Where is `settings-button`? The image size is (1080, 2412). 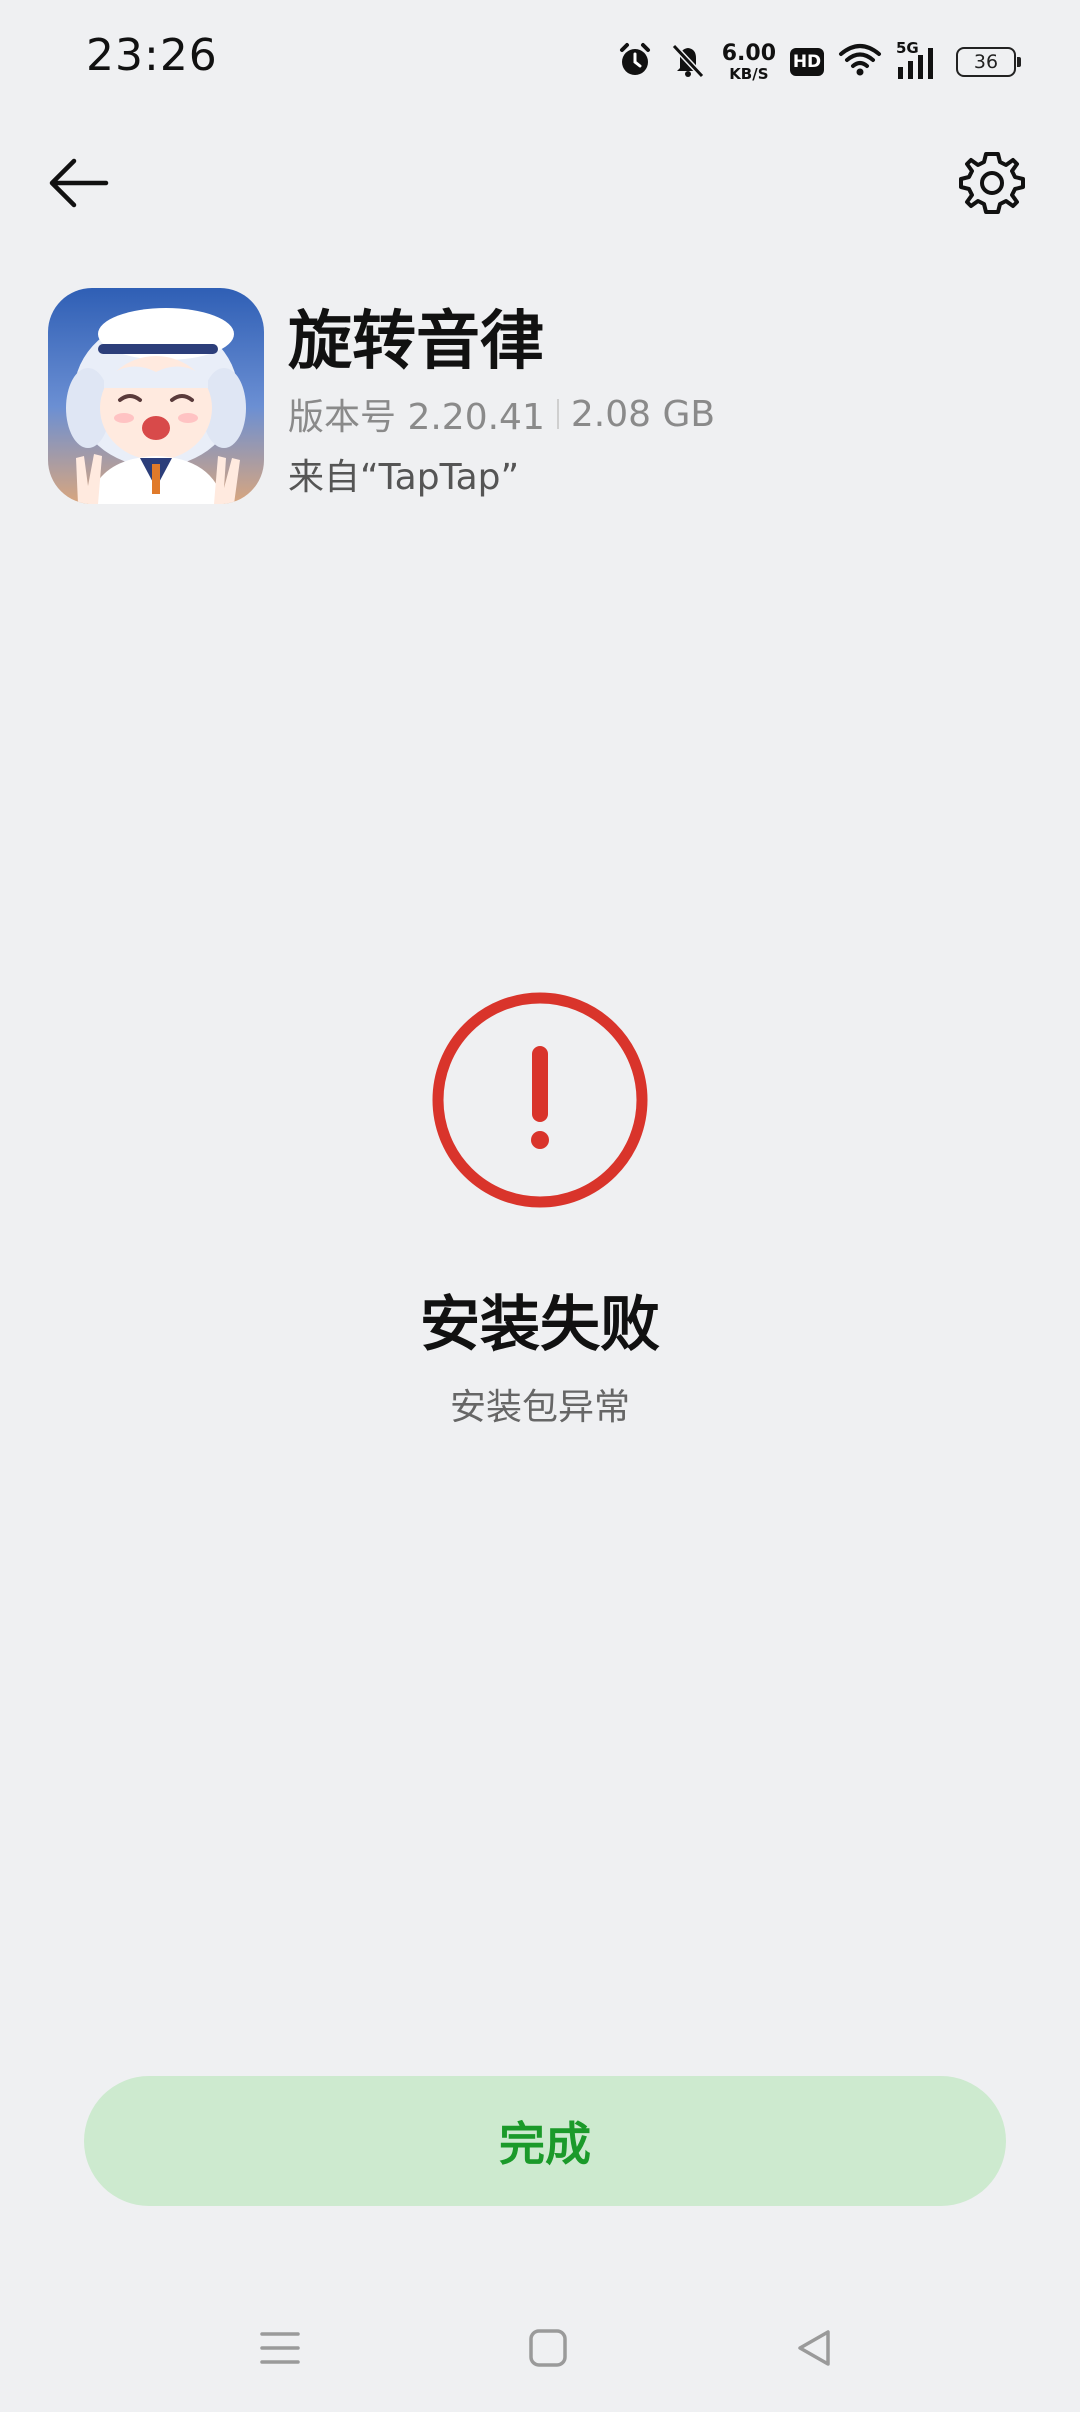
settings-button is located at coordinates (992, 185).